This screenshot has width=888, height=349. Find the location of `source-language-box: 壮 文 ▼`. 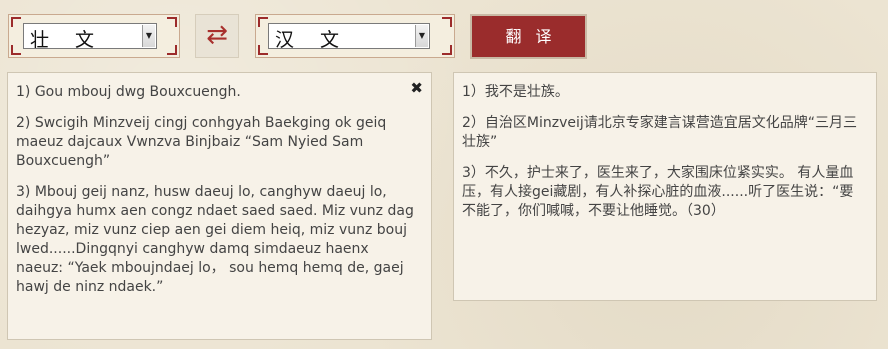

source-language-box: 壮 文 ▼ is located at coordinates (94, 36).